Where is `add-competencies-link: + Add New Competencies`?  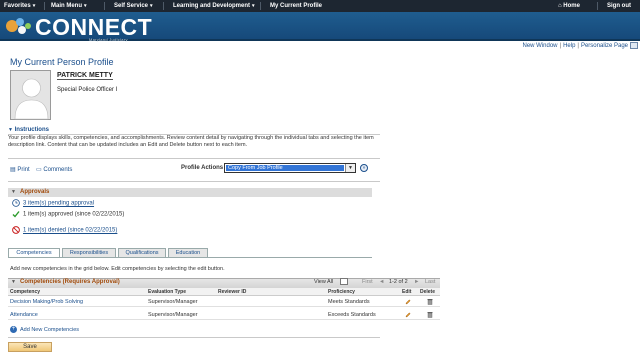
add-competencies-link: + Add New Competencies is located at coordinates (44, 329).